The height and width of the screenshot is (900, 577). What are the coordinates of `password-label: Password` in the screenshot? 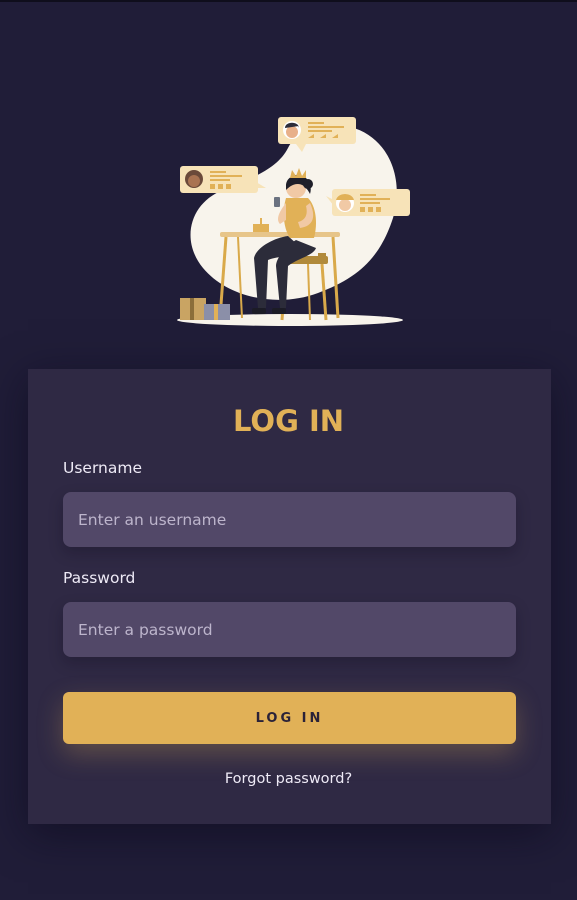 It's located at (99, 578).